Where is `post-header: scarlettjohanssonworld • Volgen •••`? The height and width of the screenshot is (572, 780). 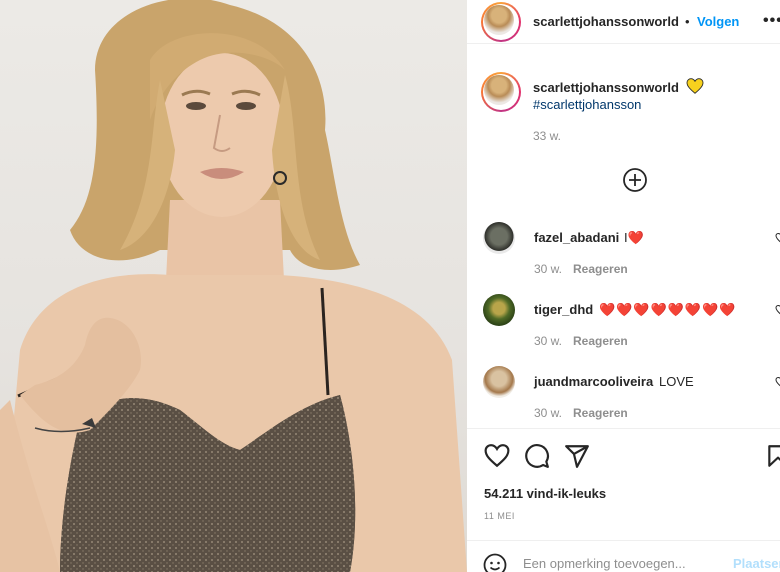
post-header: scarlettjohanssonworld • Volgen ••• is located at coordinates (623, 22).